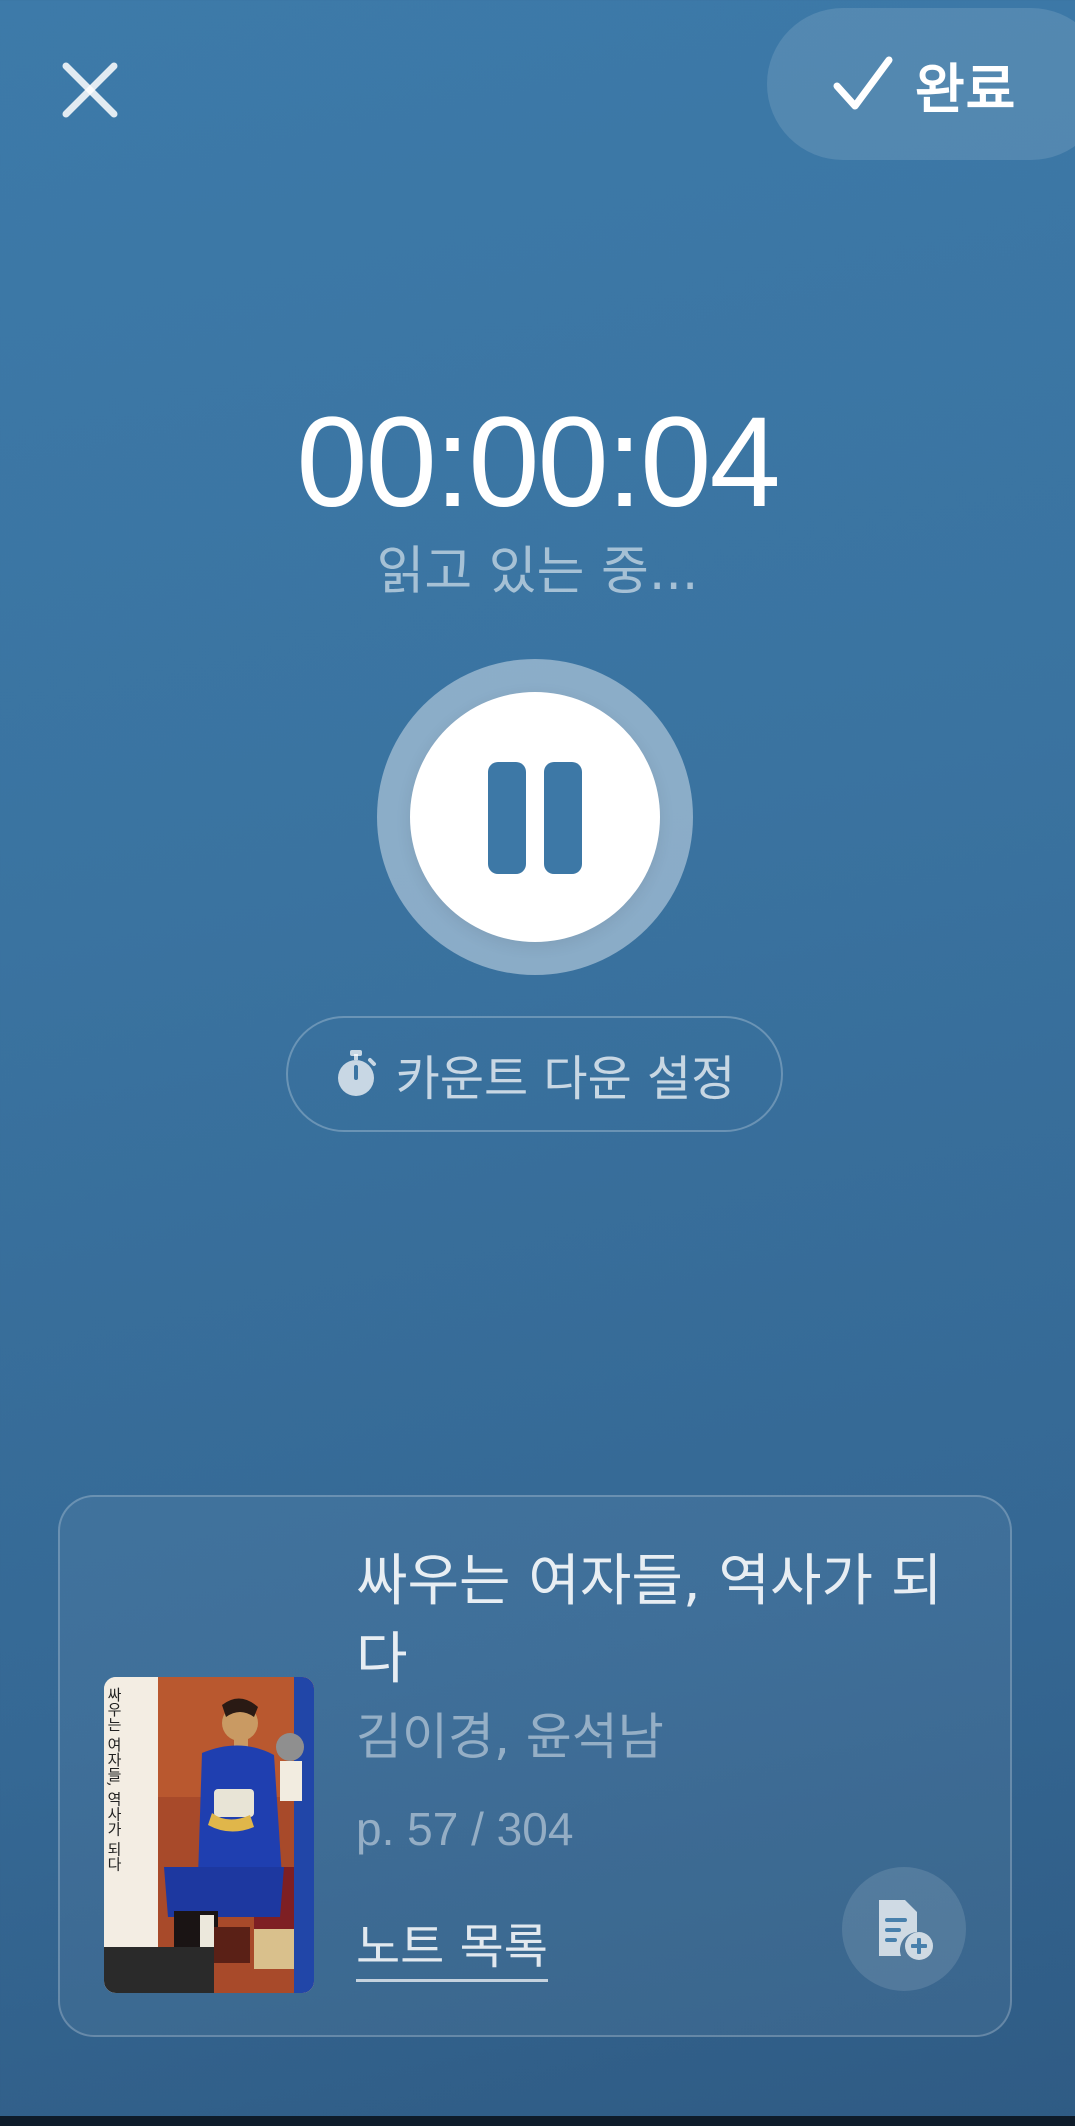 The width and height of the screenshot is (1075, 2126). What do you see at coordinates (537, 2121) in the screenshot?
I see `system-navigation-bar` at bounding box center [537, 2121].